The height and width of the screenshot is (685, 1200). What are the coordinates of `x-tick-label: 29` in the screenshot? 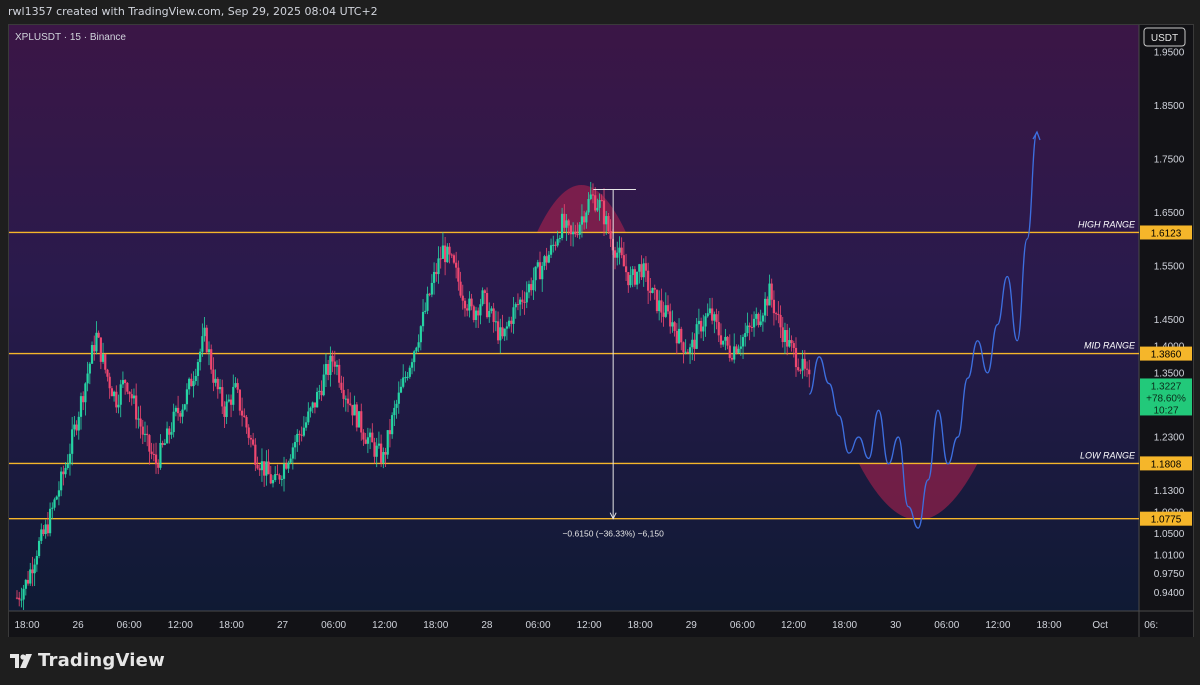 It's located at (692, 625).